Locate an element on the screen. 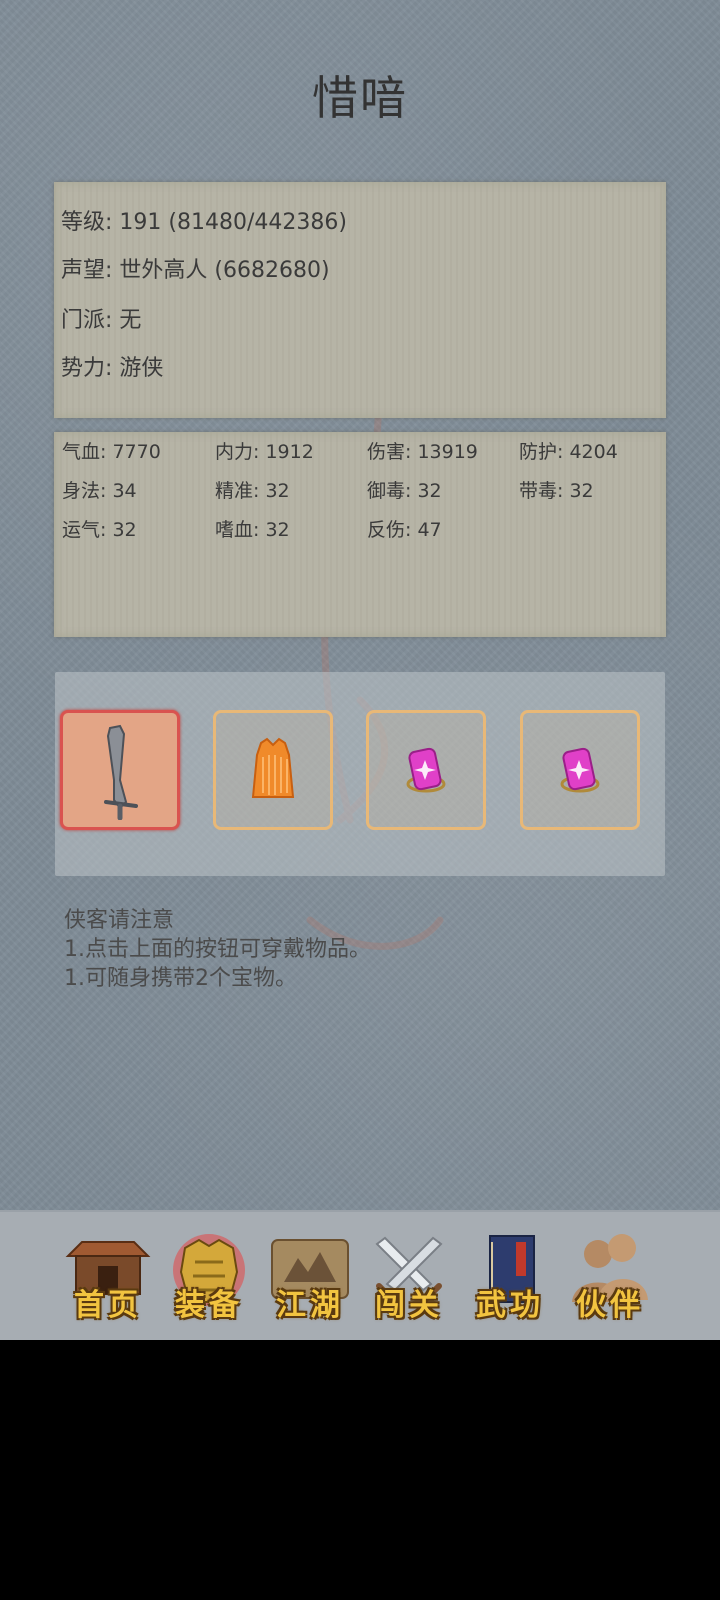 The width and height of the screenshot is (720, 1600). nav-martial-arts: 武功 is located at coordinates (510, 1280).